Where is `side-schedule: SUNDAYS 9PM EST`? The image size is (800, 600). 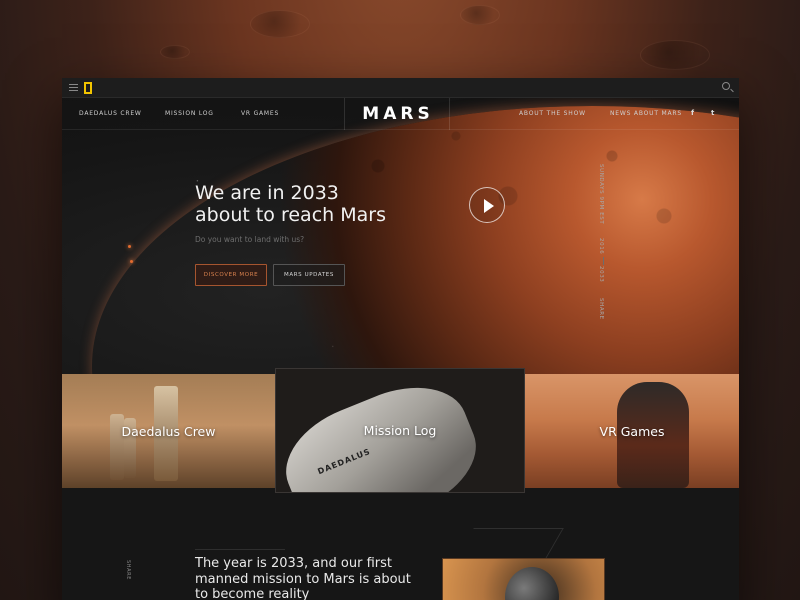 side-schedule: SUNDAYS 9PM EST is located at coordinates (601, 194).